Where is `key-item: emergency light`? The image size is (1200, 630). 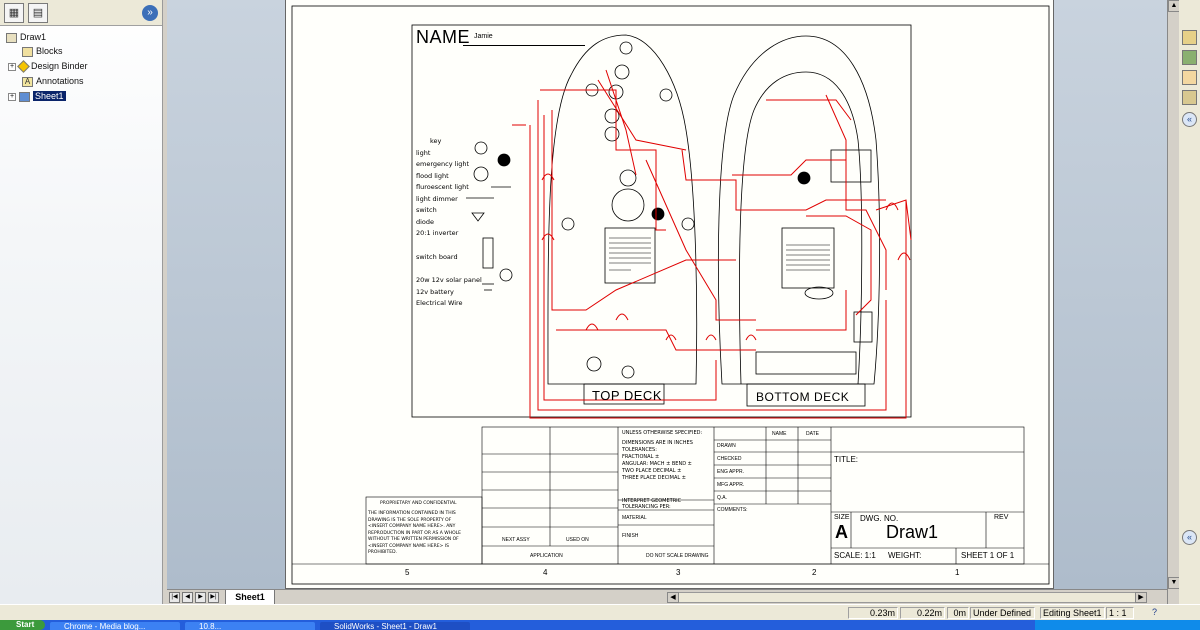
key-item: emergency light is located at coordinates (443, 164).